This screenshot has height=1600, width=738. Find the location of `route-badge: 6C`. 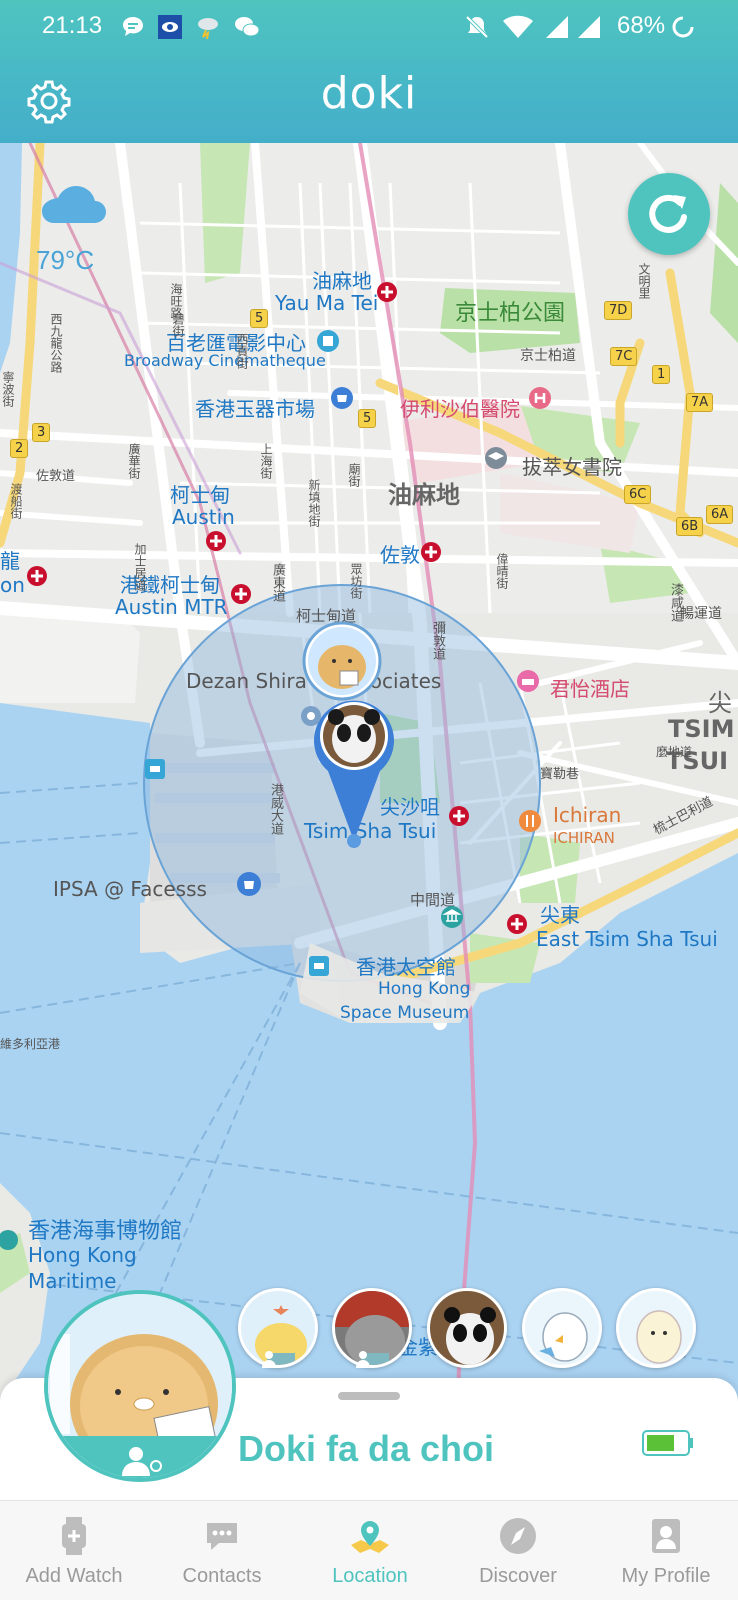

route-badge: 6C is located at coordinates (638, 494).